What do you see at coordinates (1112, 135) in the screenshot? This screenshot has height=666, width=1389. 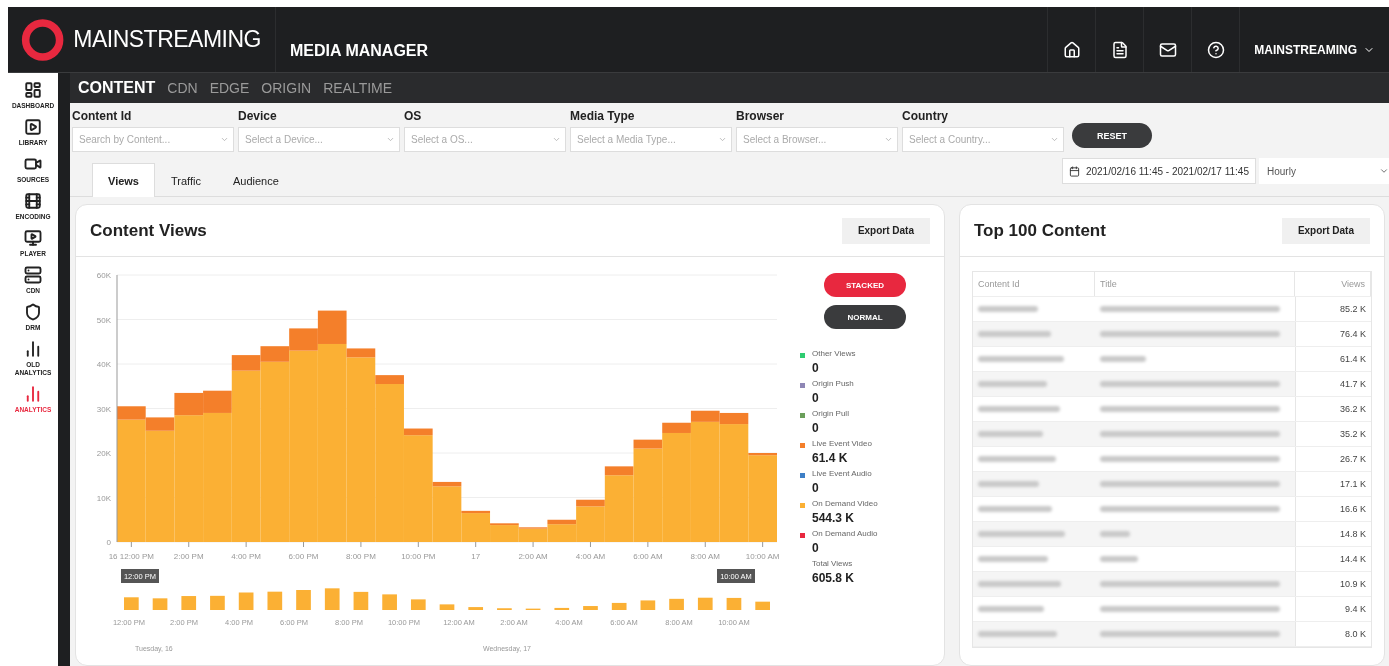 I see `reset-button: RESET` at bounding box center [1112, 135].